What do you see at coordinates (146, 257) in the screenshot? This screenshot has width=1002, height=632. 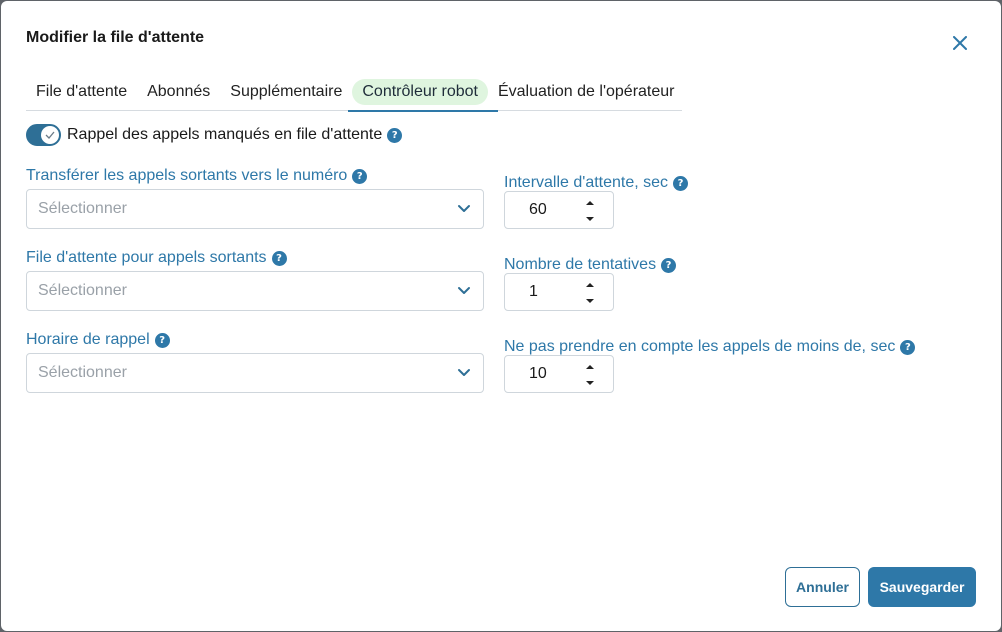 I see `outgoing-queue-label-text: File d'attente pour appels sortants` at bounding box center [146, 257].